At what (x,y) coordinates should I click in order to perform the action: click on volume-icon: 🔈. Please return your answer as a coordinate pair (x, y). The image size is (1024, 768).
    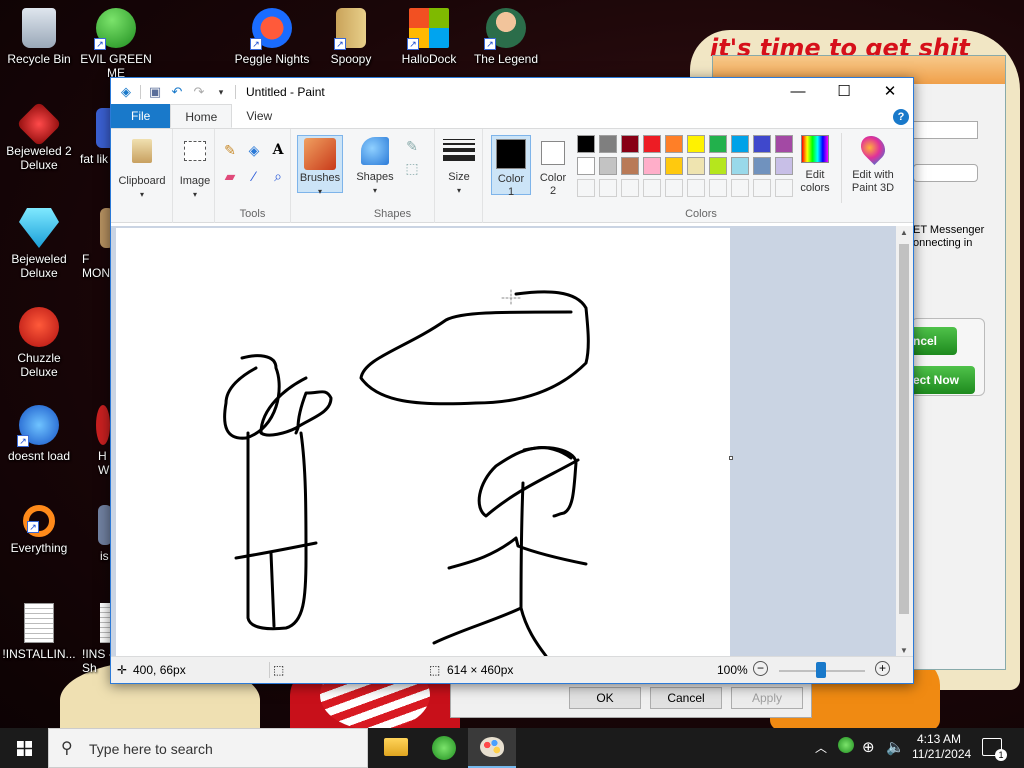
    Looking at the image, I should click on (895, 753).